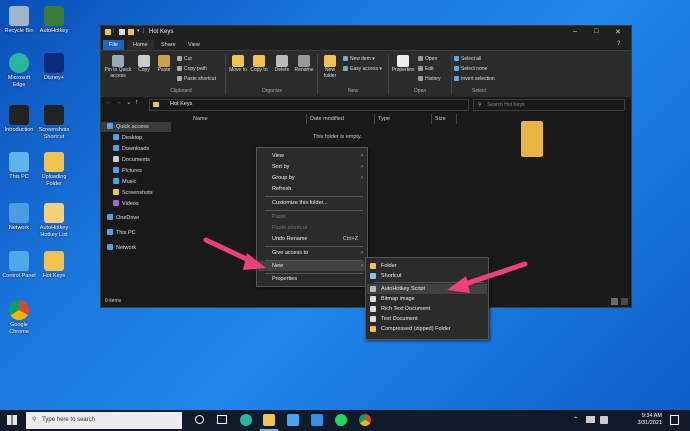  I want to click on file-explorer-icon, so click(269, 420).